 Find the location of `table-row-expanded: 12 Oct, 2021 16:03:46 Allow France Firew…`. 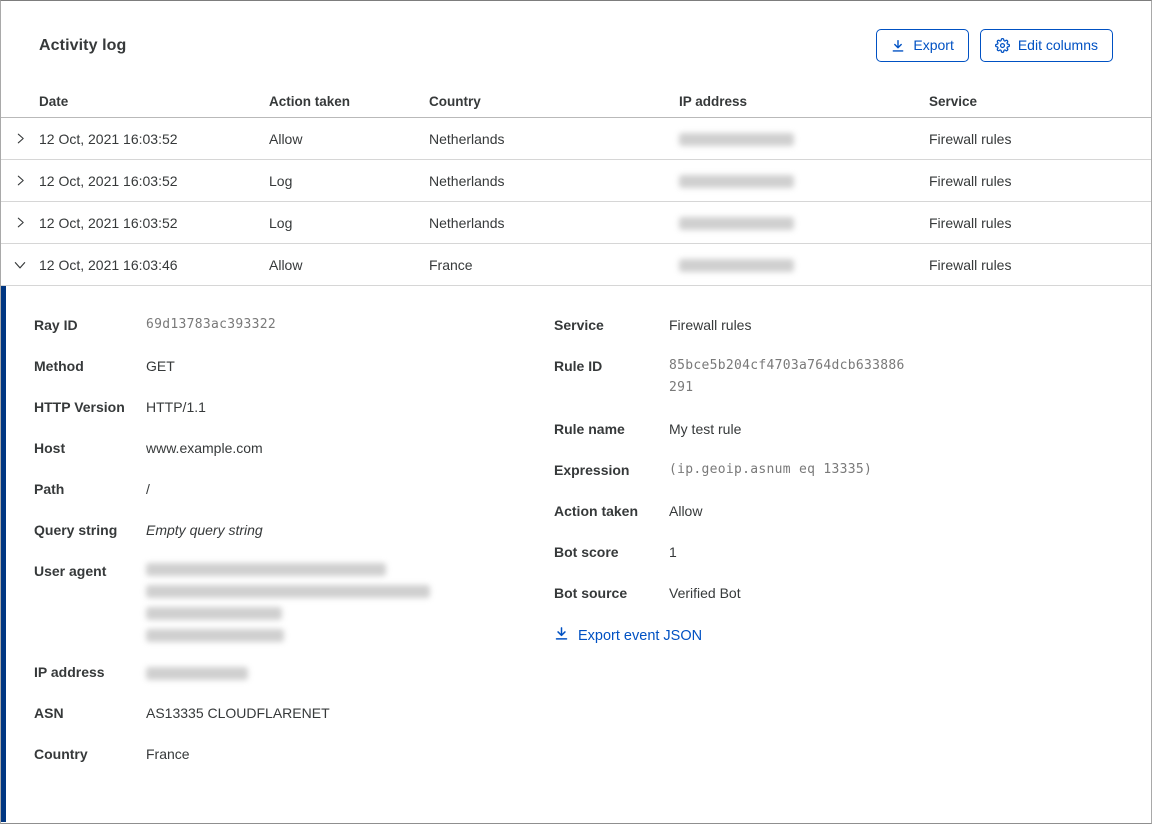

table-row-expanded: 12 Oct, 2021 16:03:46 Allow France Firew… is located at coordinates (576, 265).